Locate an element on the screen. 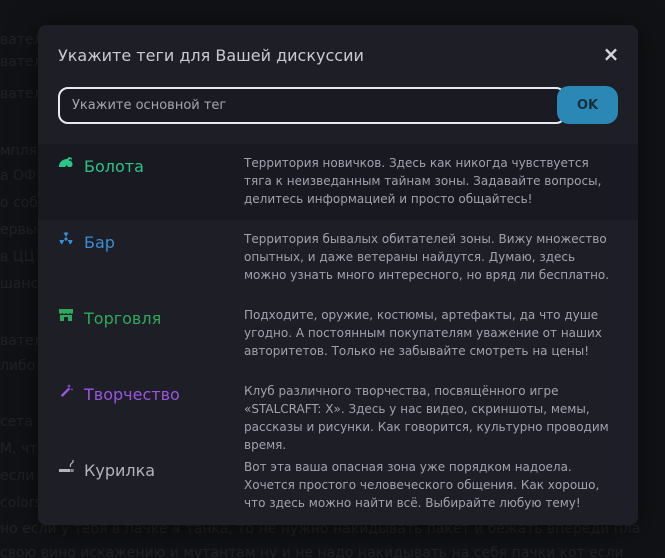  tag-name: Курилка is located at coordinates (120, 470).